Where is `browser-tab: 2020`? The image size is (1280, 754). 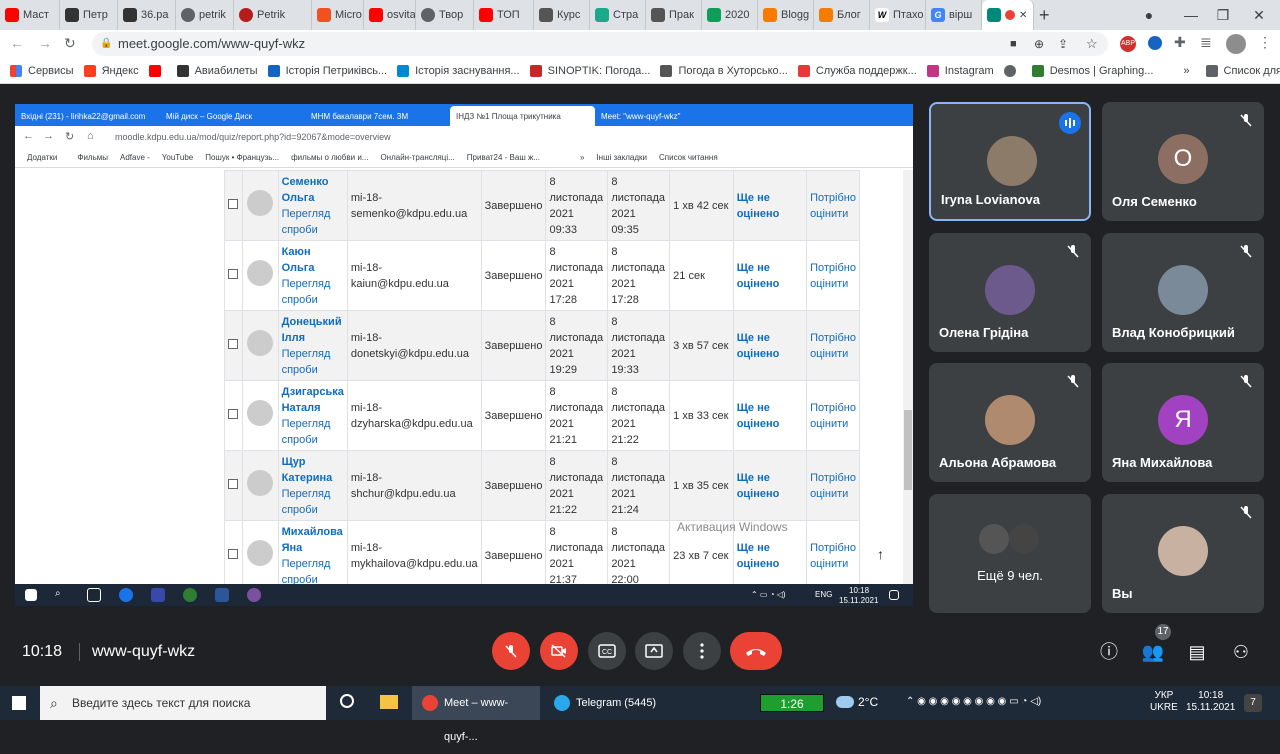
browser-tab: 2020 is located at coordinates (730, 15).